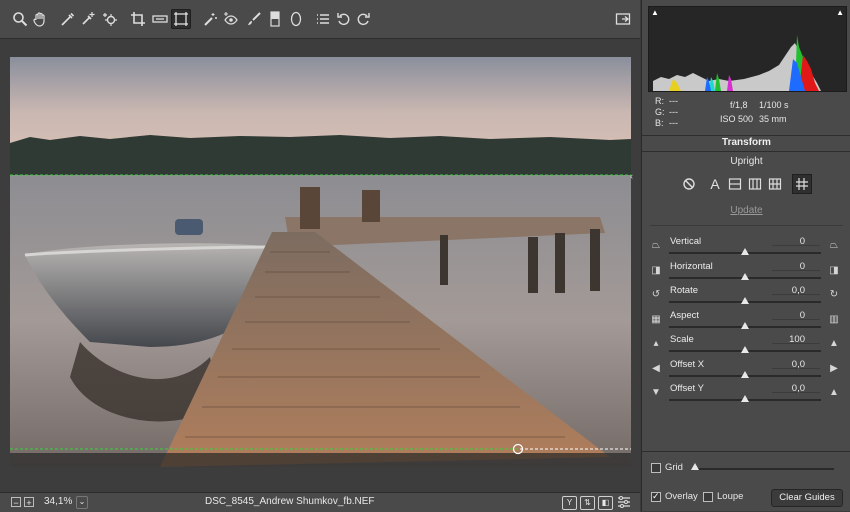 The image size is (850, 512). I want to click on graduated-filter-tool-button, so click(275, 19).